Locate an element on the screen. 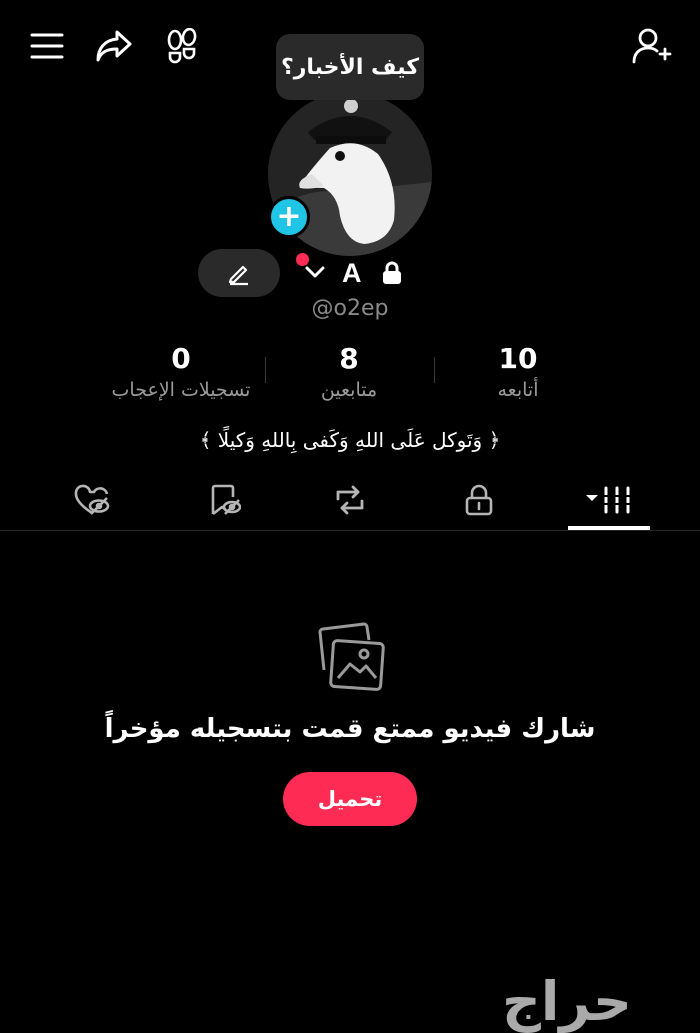  upload-button: تحميل is located at coordinates (350, 799).